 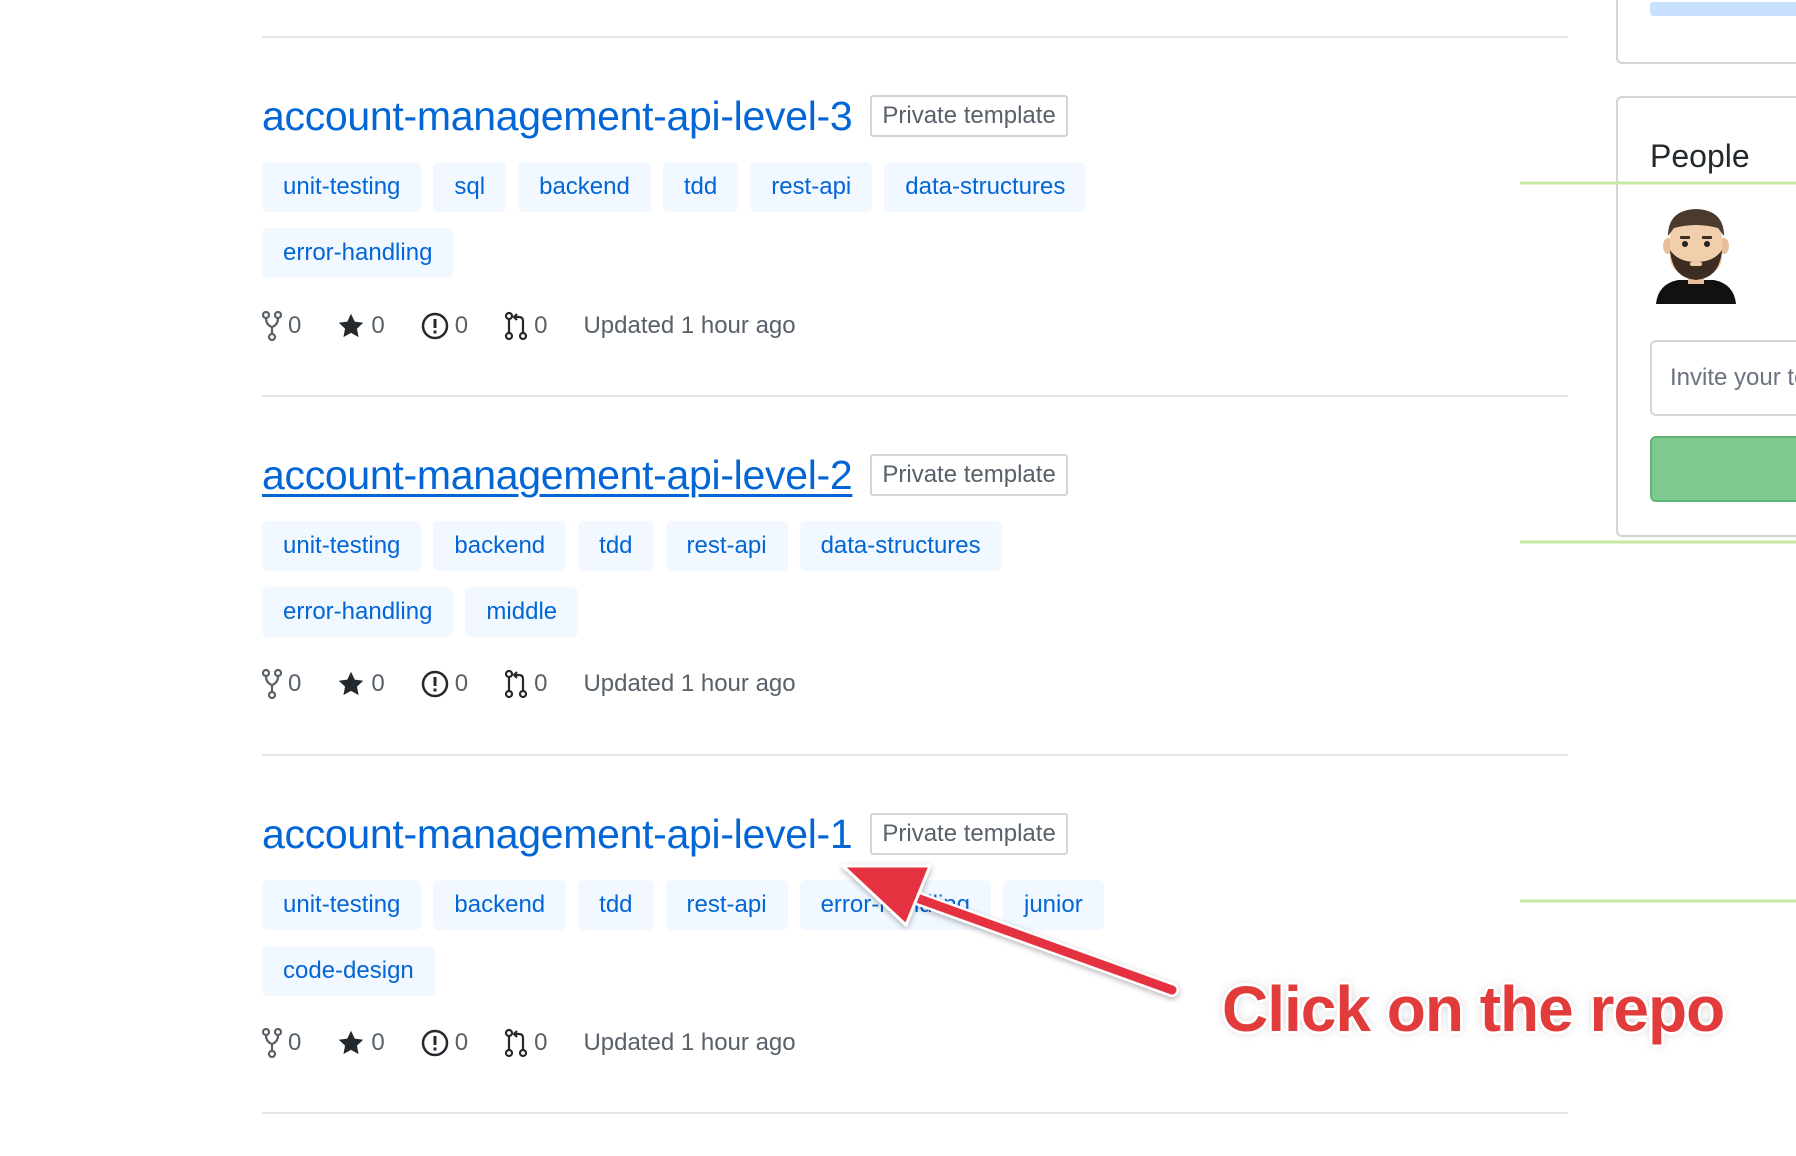 What do you see at coordinates (1473, 1009) in the screenshot?
I see `annotation-text: Click on the repo` at bounding box center [1473, 1009].